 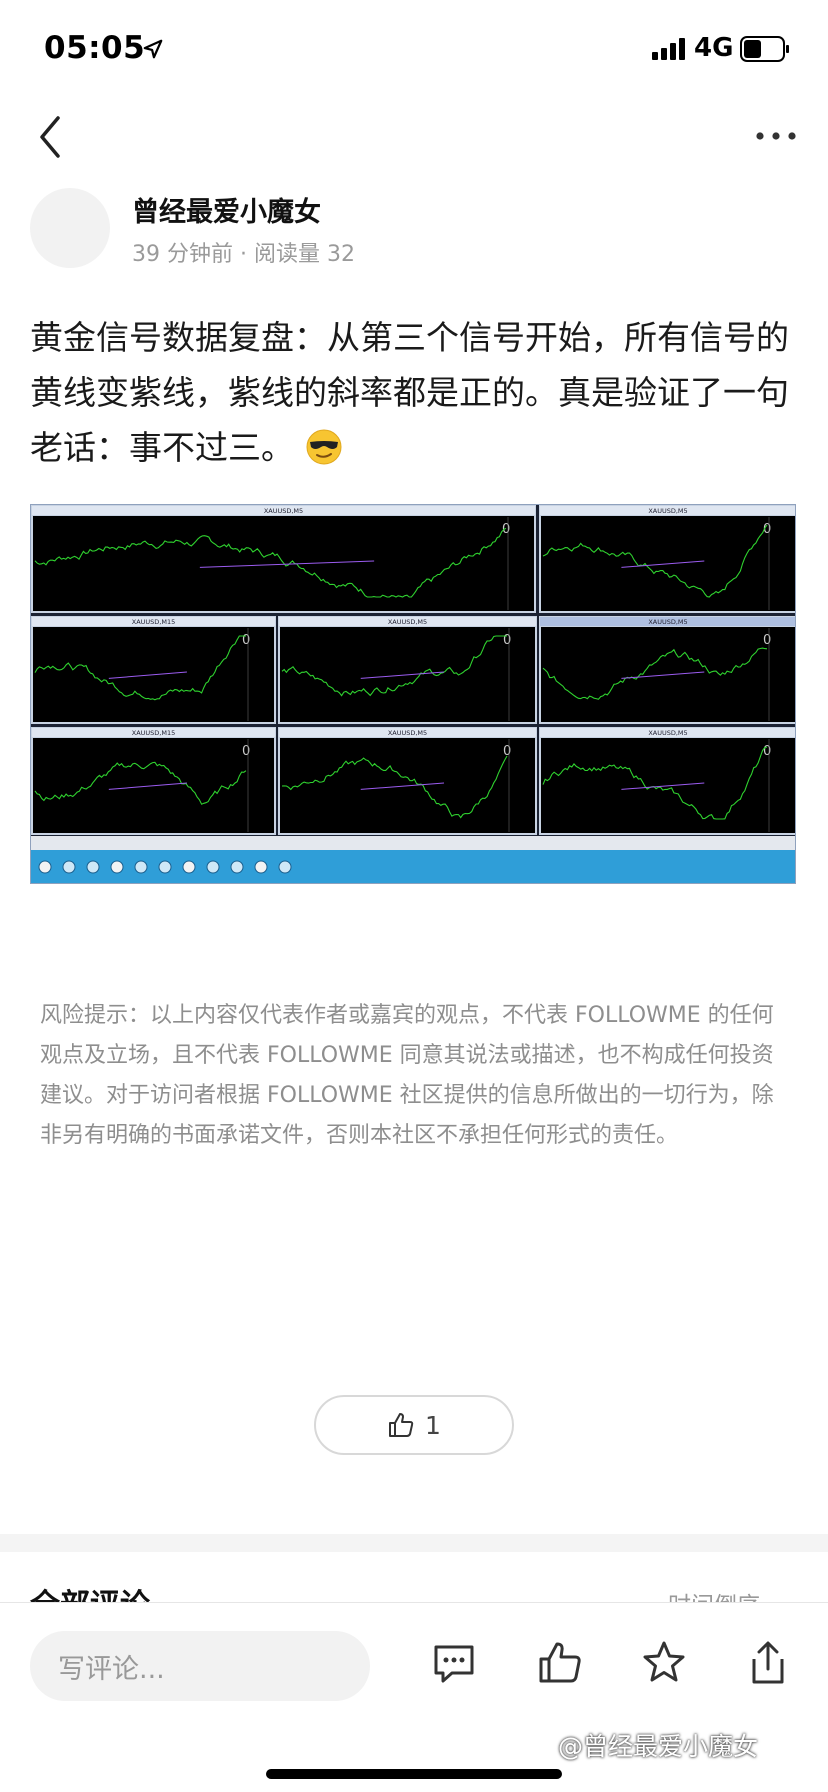 What do you see at coordinates (658, 1746) in the screenshot?
I see `watermark: @曾经最爱小魔女` at bounding box center [658, 1746].